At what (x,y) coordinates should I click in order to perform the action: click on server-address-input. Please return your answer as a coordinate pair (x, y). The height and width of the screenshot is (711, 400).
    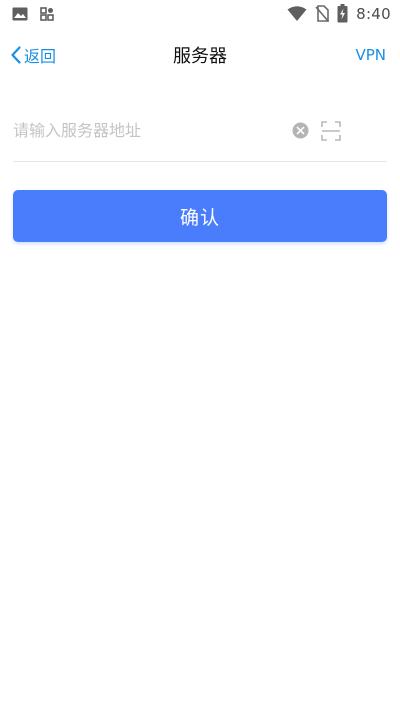
    Looking at the image, I should click on (148, 130).